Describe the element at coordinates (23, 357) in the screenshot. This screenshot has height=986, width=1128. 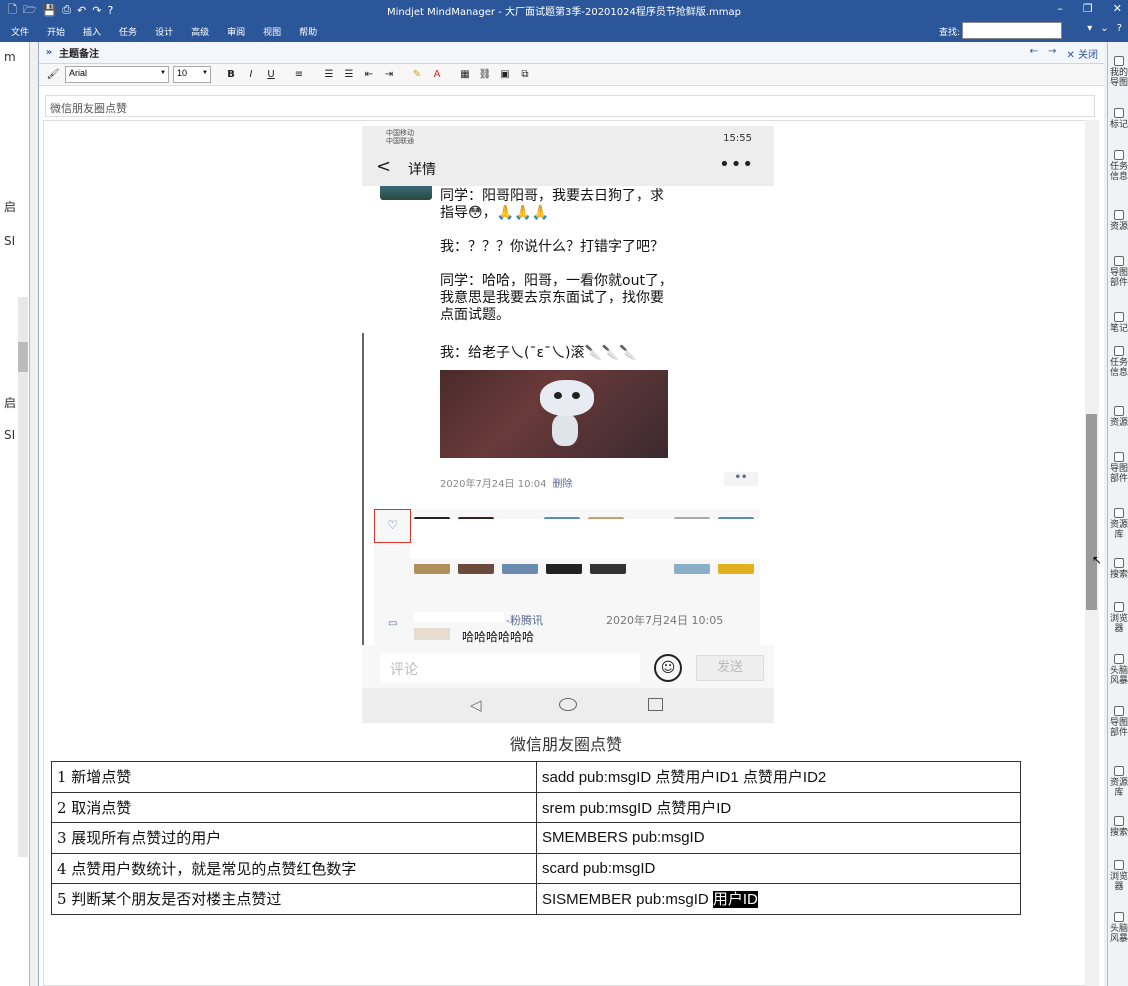
I see `left-scrollbar-thumb` at that location.